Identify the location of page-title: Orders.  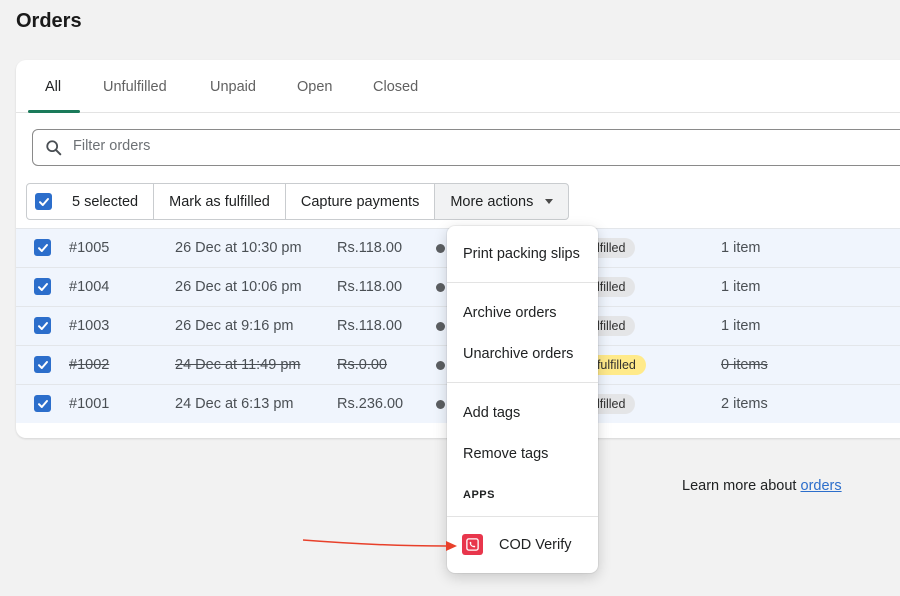
(49, 21).